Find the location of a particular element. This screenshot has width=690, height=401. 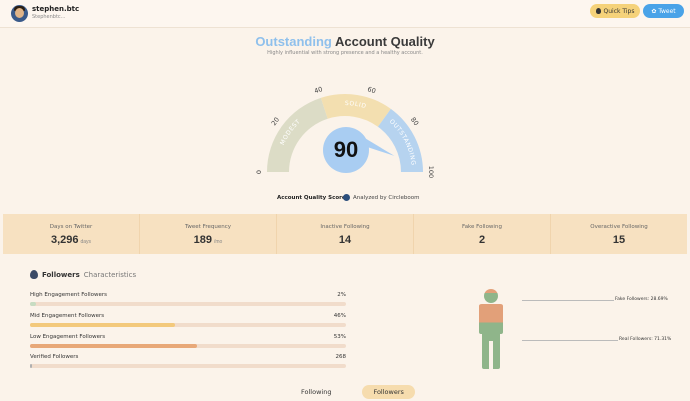

stat-value: 189/mo is located at coordinates (208, 240).